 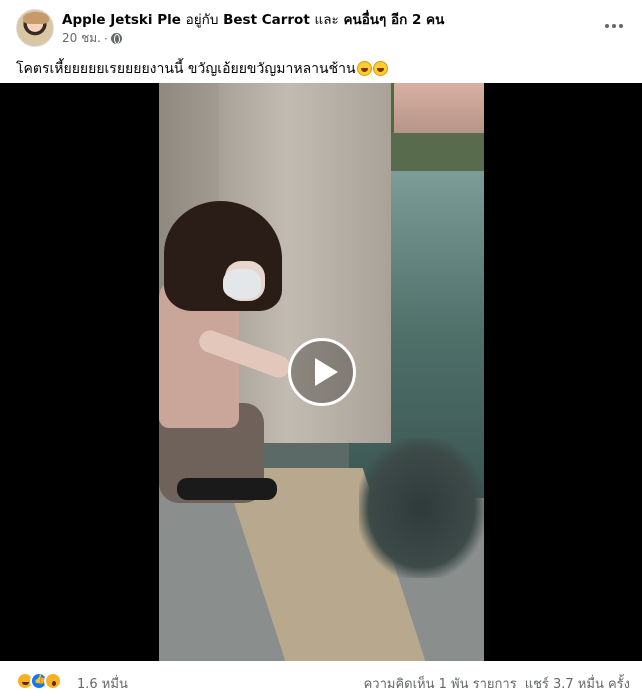 I want to click on author-avatar, so click(x=35, y=28).